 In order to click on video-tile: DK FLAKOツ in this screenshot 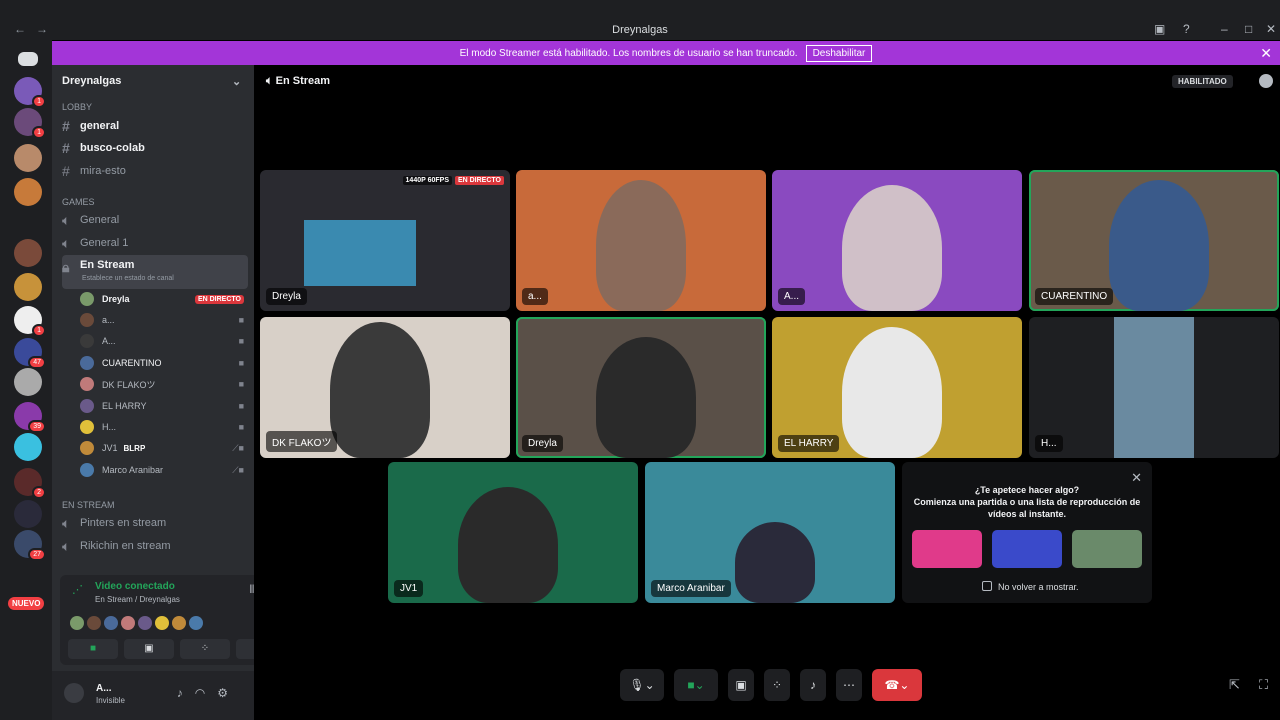, I will do `click(385, 387)`.